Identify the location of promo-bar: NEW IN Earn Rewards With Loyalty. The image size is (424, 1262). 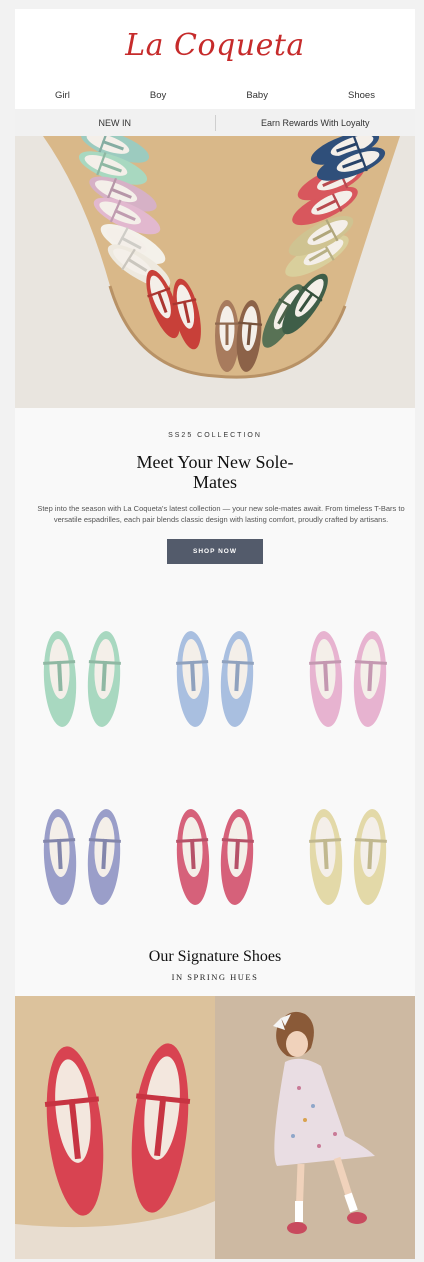
(215, 122).